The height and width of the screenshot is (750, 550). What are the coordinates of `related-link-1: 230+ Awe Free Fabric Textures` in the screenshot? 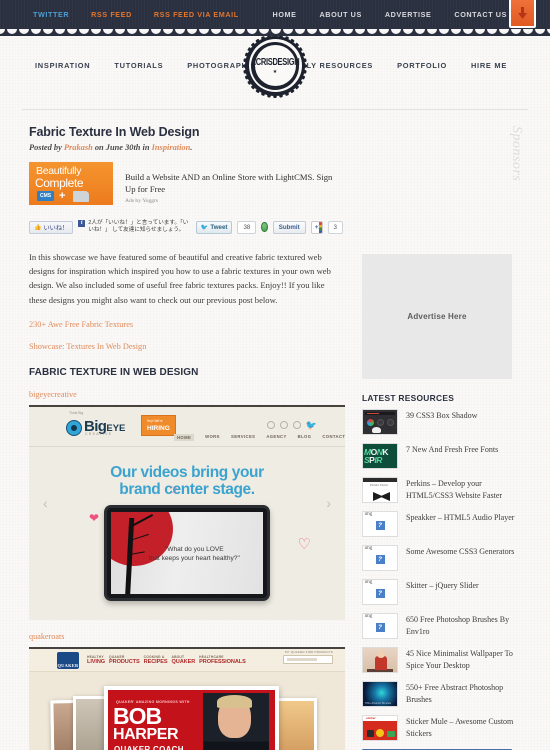 It's located at (182, 324).